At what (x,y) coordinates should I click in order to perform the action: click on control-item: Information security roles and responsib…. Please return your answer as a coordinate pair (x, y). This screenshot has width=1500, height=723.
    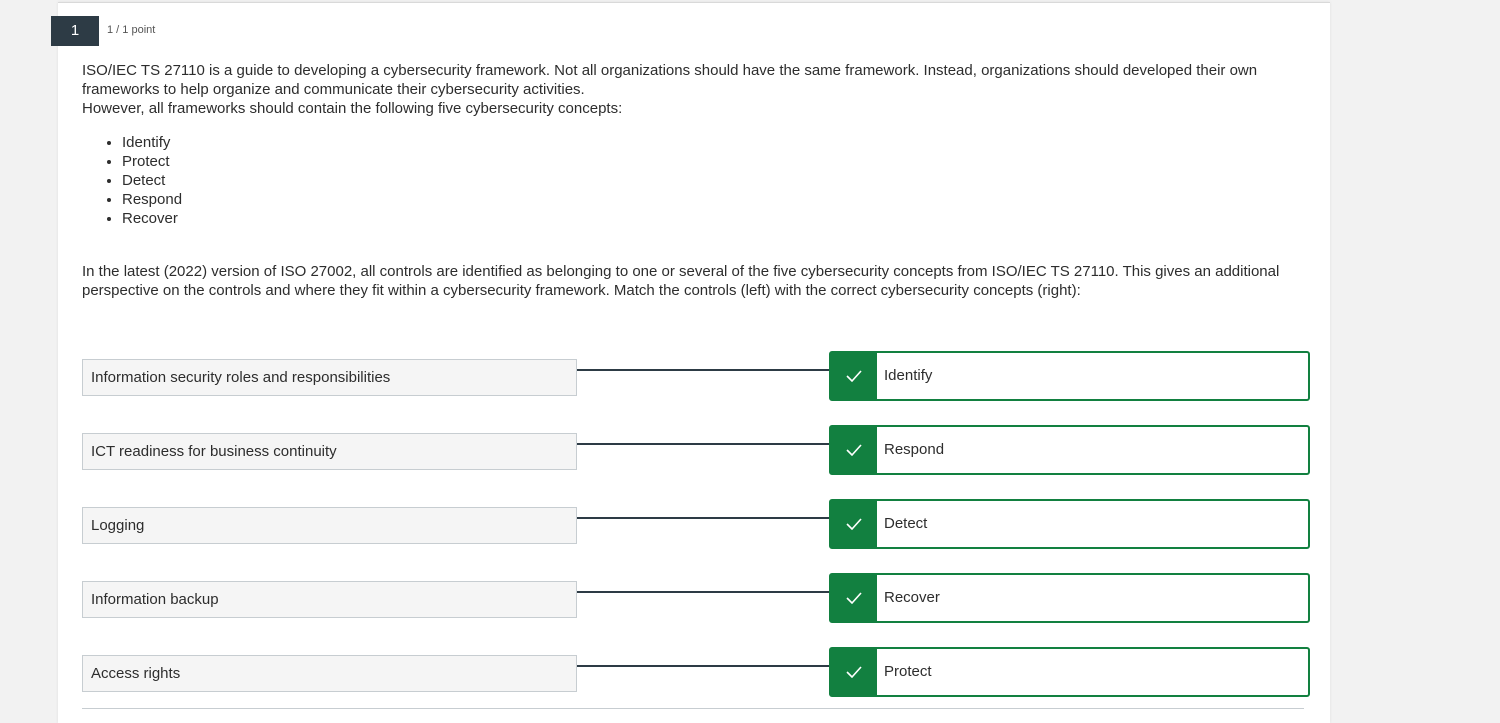
    Looking at the image, I should click on (329, 377).